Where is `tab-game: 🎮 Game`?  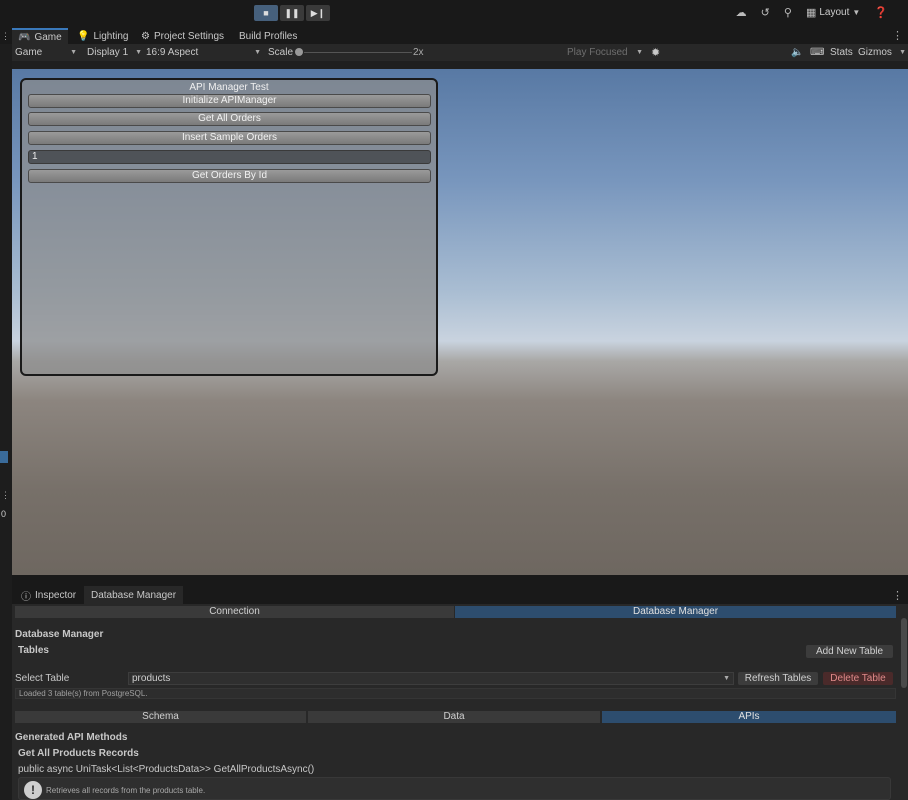
tab-game: 🎮 Game is located at coordinates (40, 36).